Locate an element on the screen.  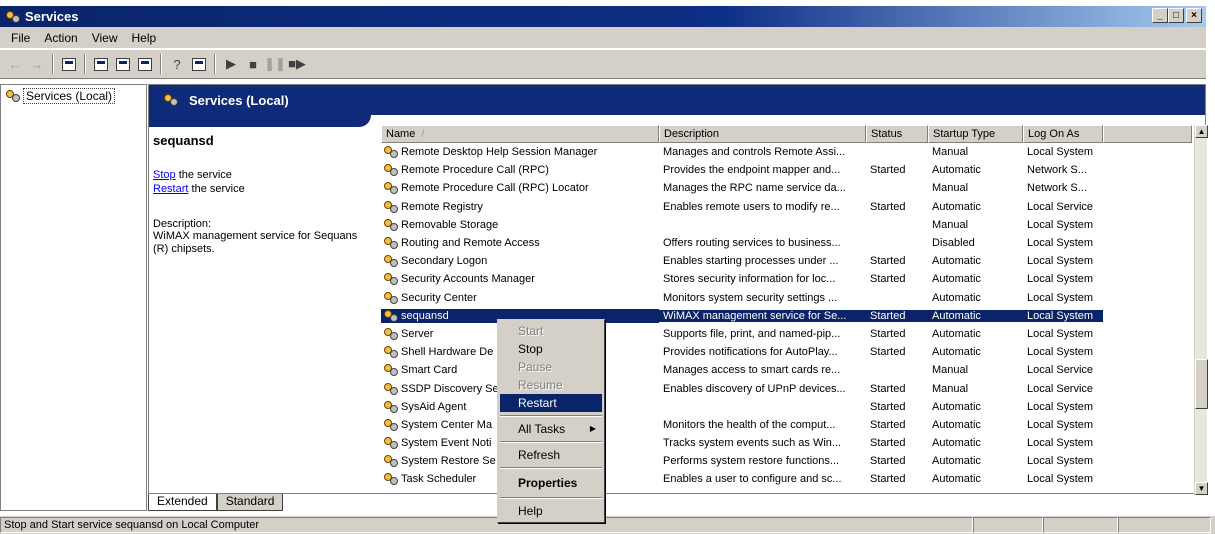
console-tree: Services (Local) is located at coordinates (73, 297).